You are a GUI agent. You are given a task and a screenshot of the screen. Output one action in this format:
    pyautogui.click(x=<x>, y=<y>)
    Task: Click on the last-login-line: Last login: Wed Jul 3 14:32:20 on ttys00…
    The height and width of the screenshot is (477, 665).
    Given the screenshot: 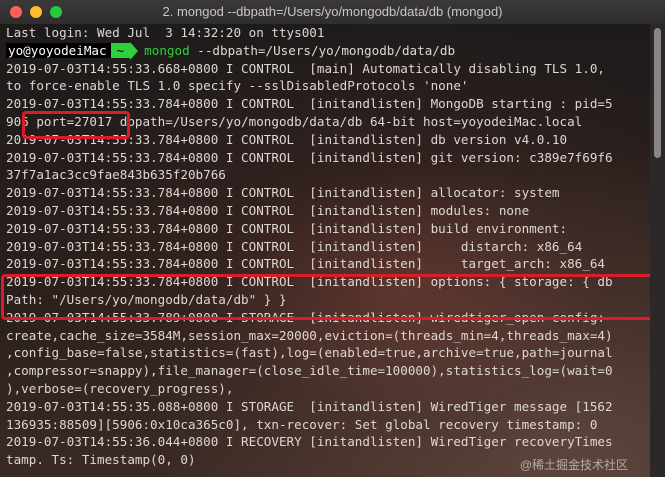 What is the action you would take?
    pyautogui.click(x=165, y=32)
    